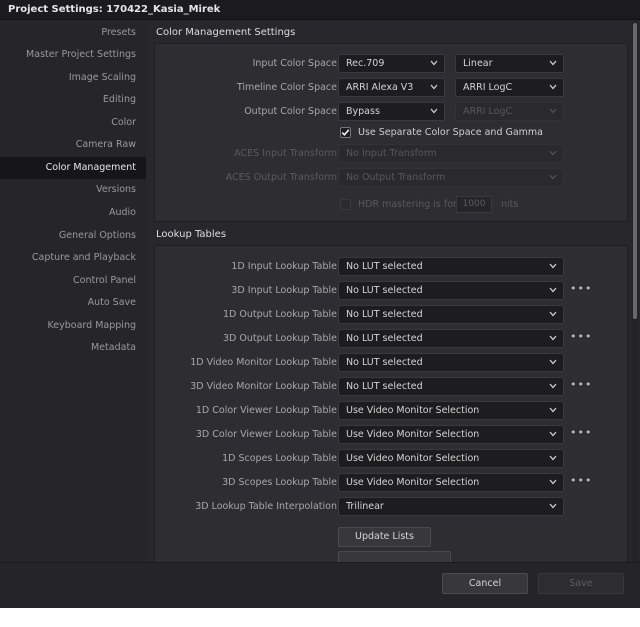 The height and width of the screenshot is (627, 640). What do you see at coordinates (266, 410) in the screenshot?
I see `lut-row-label: 1D Color Viewer Lookup Table` at bounding box center [266, 410].